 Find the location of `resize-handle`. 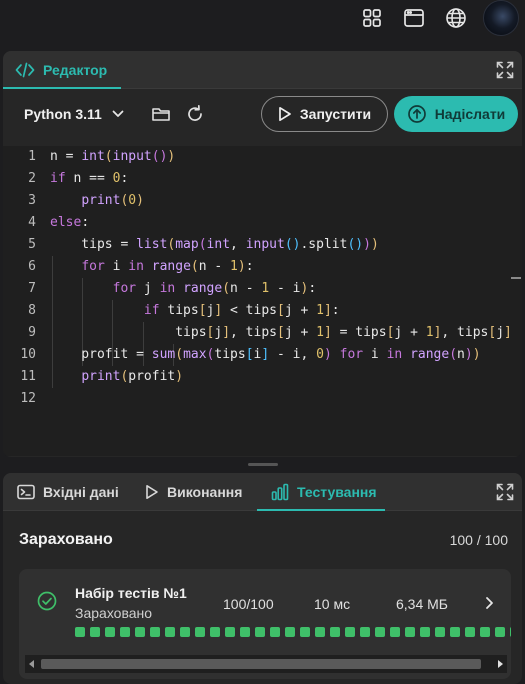

resize-handle is located at coordinates (263, 464).